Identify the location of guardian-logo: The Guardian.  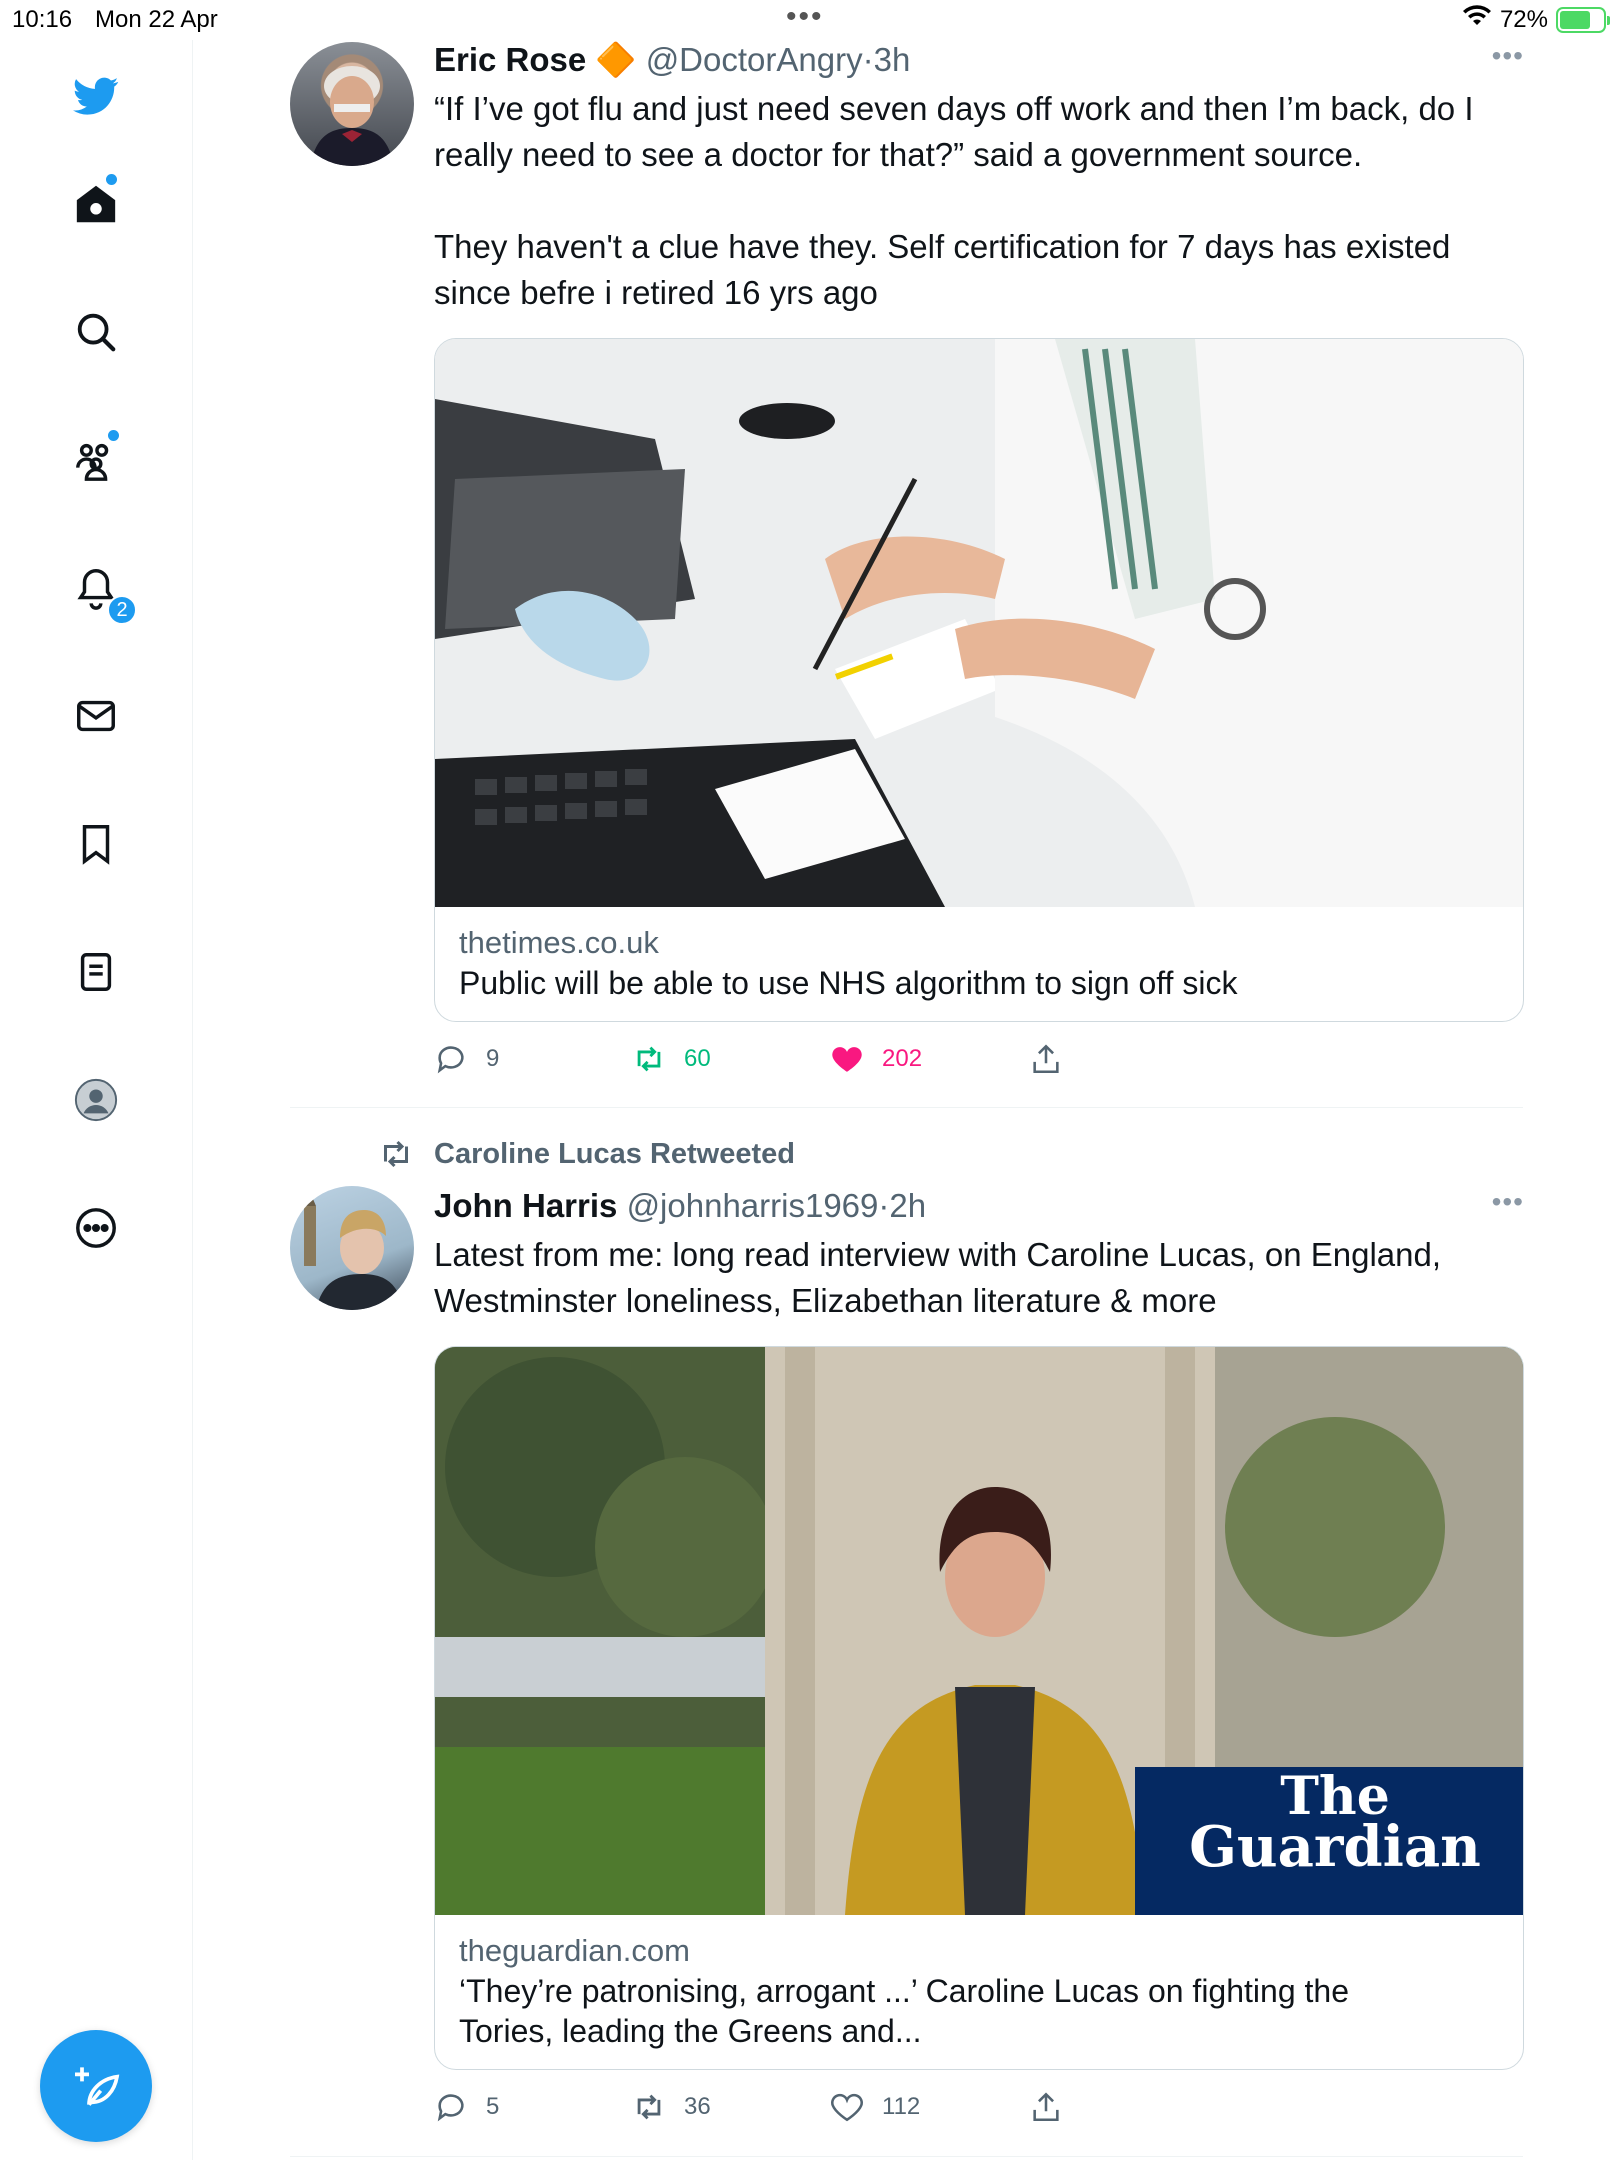
(1335, 1825).